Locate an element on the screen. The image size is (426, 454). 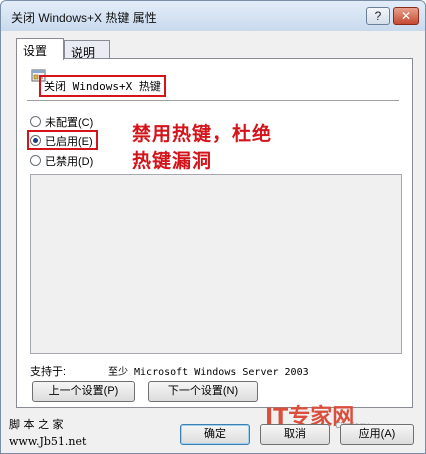
site-name: 脚 本 之 家 is located at coordinates (36, 424).